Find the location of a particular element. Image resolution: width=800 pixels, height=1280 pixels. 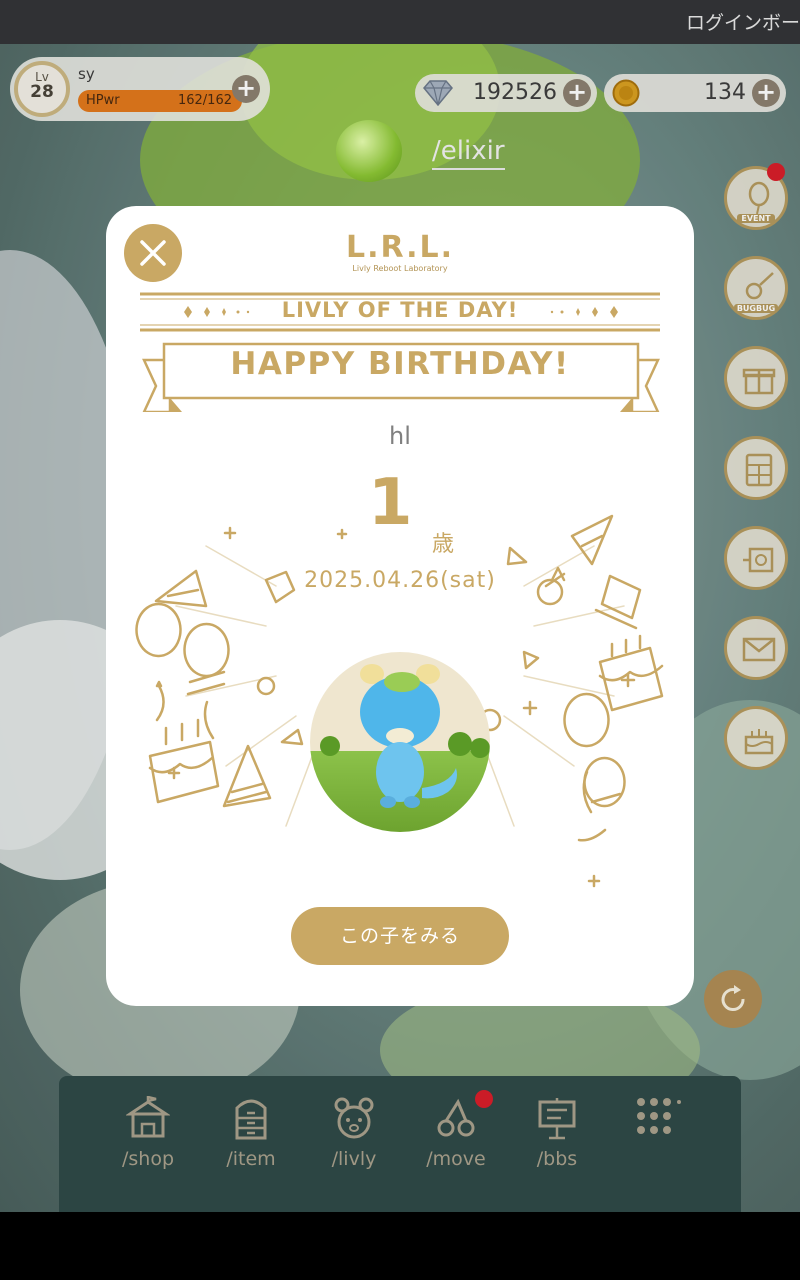

gem-icon is located at coordinates (280, 587).